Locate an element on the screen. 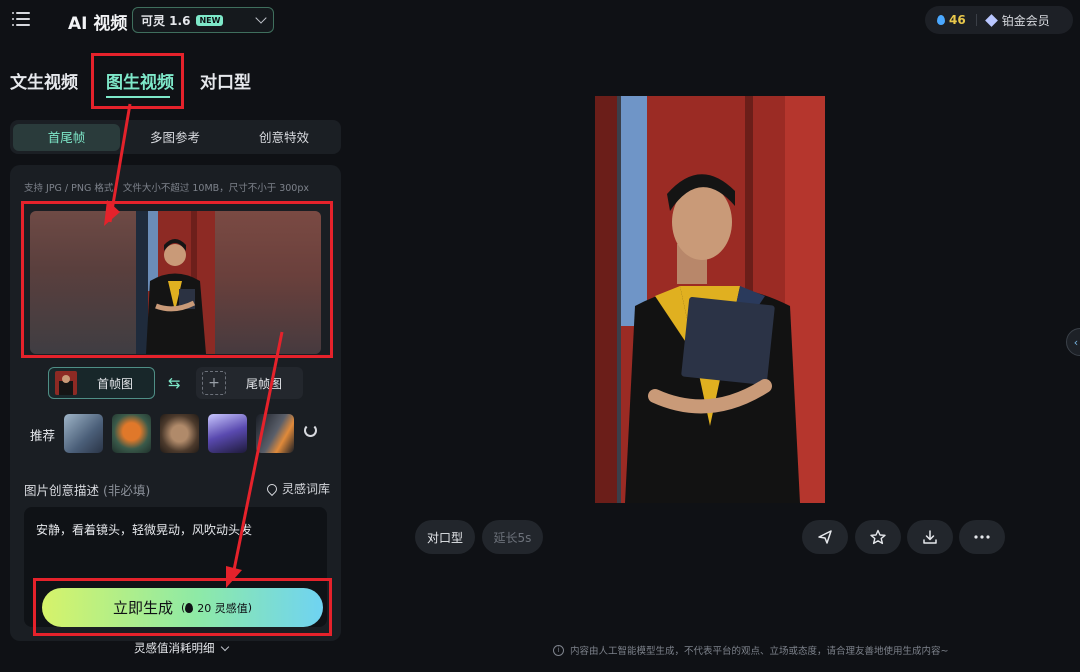 The height and width of the screenshot is (672, 1080). download-button is located at coordinates (930, 537).